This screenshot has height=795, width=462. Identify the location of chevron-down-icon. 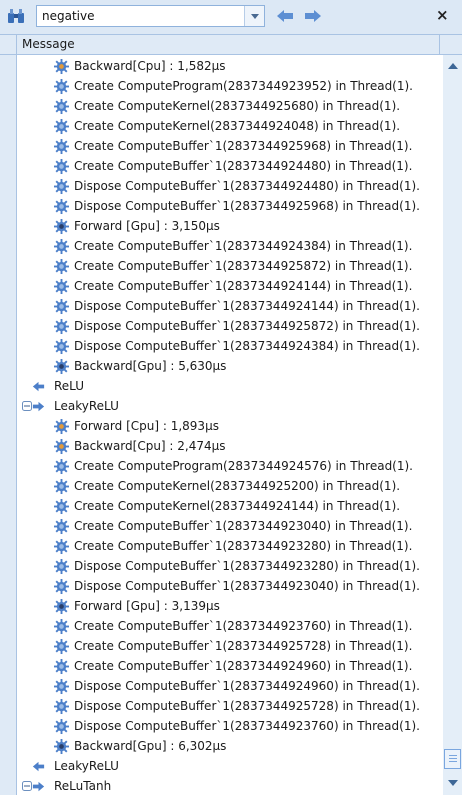
(254, 16).